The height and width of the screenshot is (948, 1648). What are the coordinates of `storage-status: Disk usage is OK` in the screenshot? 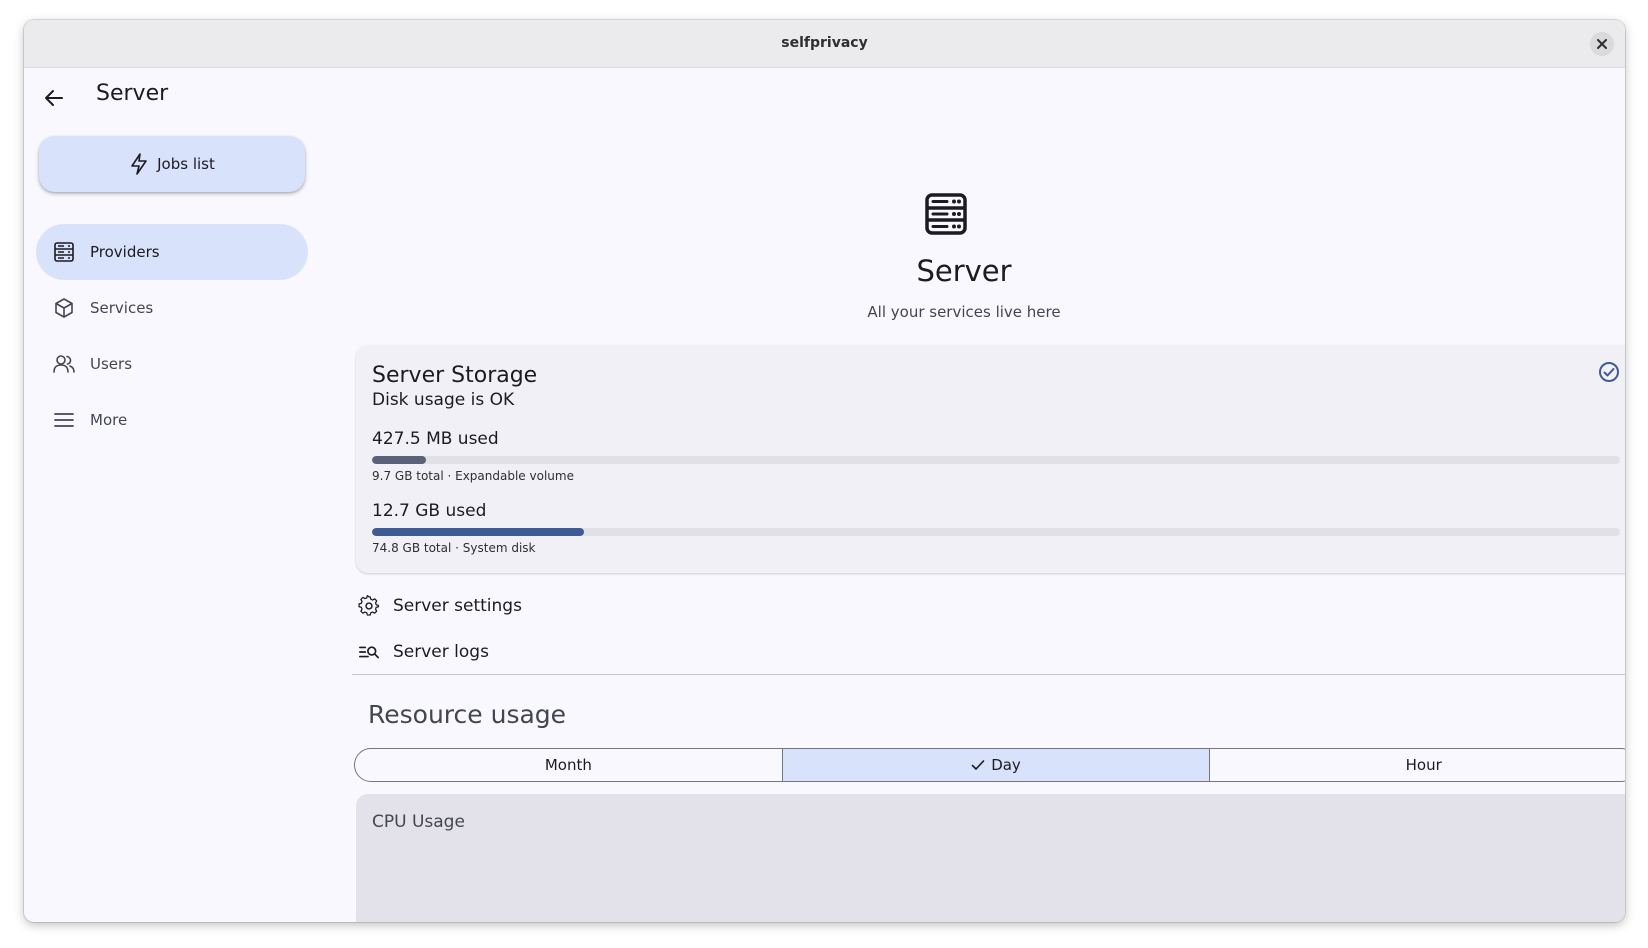 It's located at (443, 400).